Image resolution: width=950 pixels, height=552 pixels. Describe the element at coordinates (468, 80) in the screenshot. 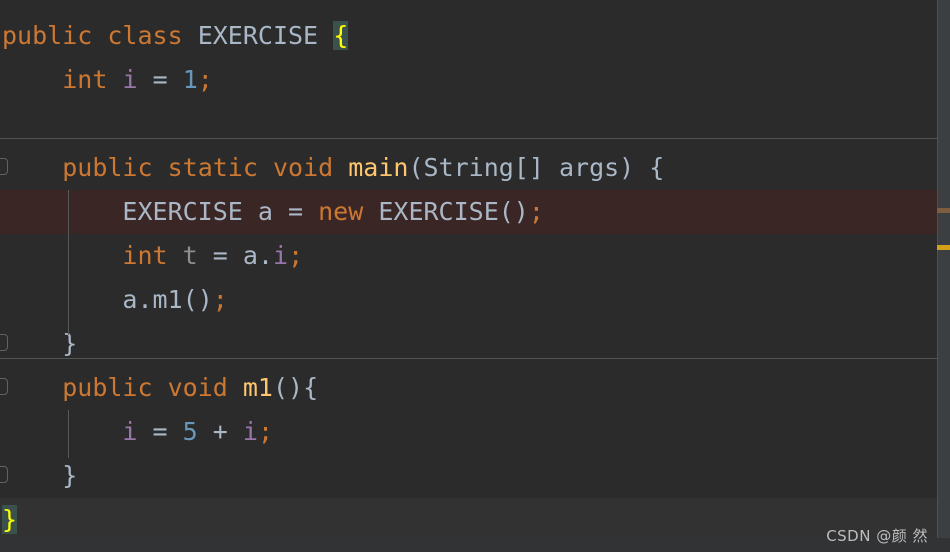

I see `code-line-field-i: int i = 1;` at that location.